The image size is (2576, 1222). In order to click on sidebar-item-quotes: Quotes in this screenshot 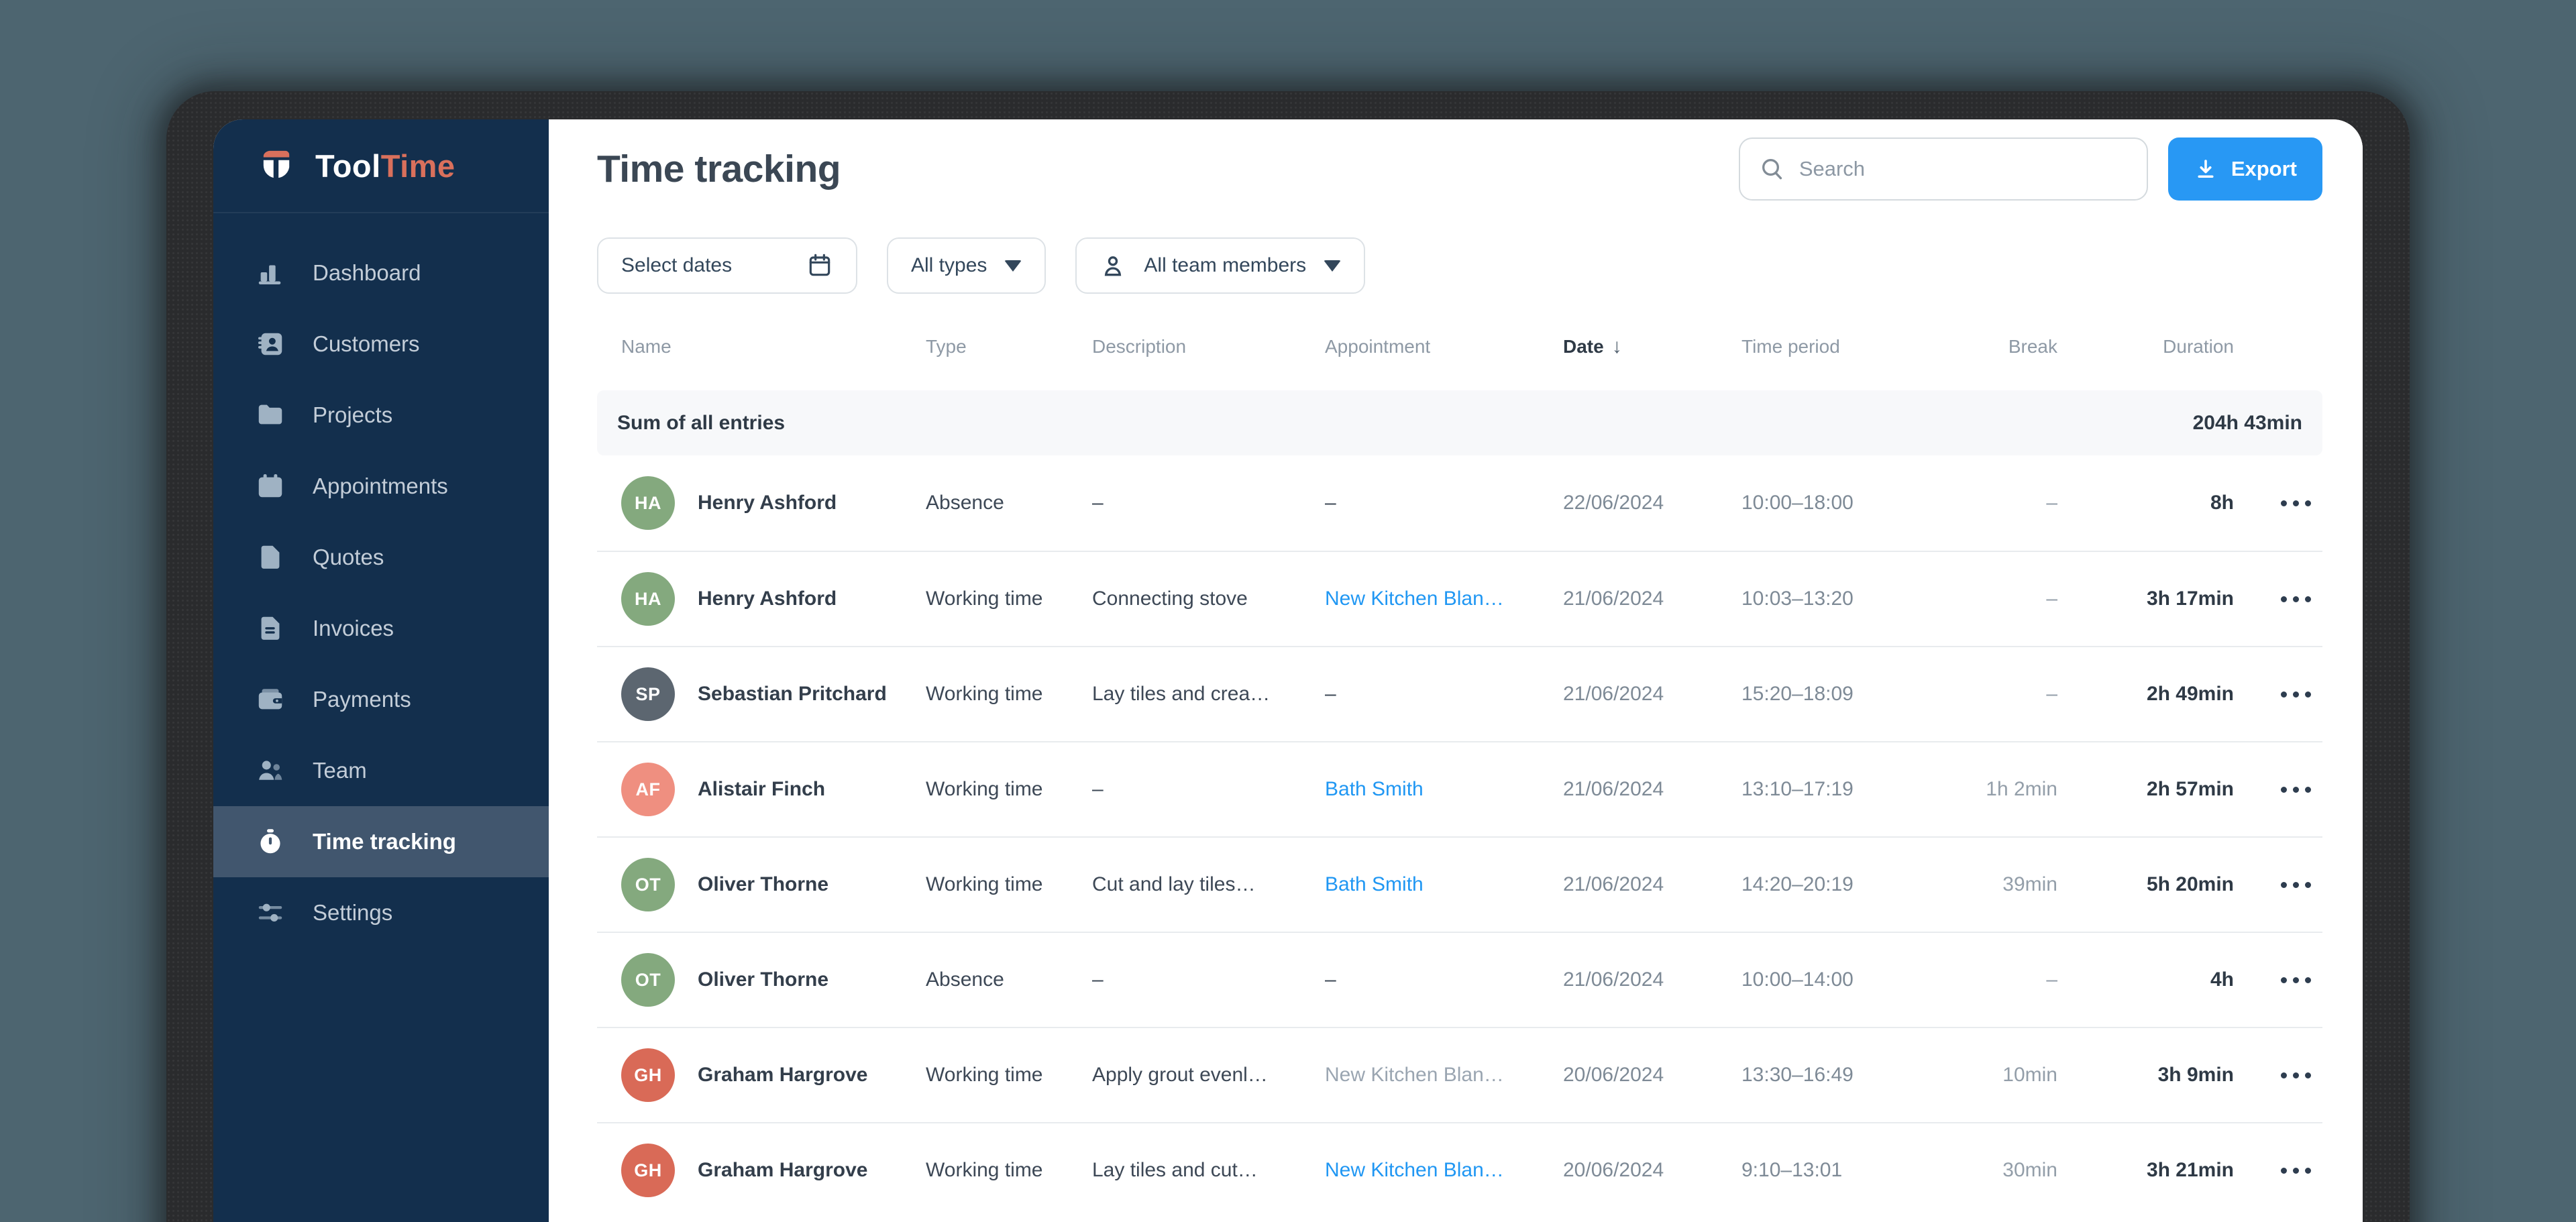, I will do `click(381, 557)`.